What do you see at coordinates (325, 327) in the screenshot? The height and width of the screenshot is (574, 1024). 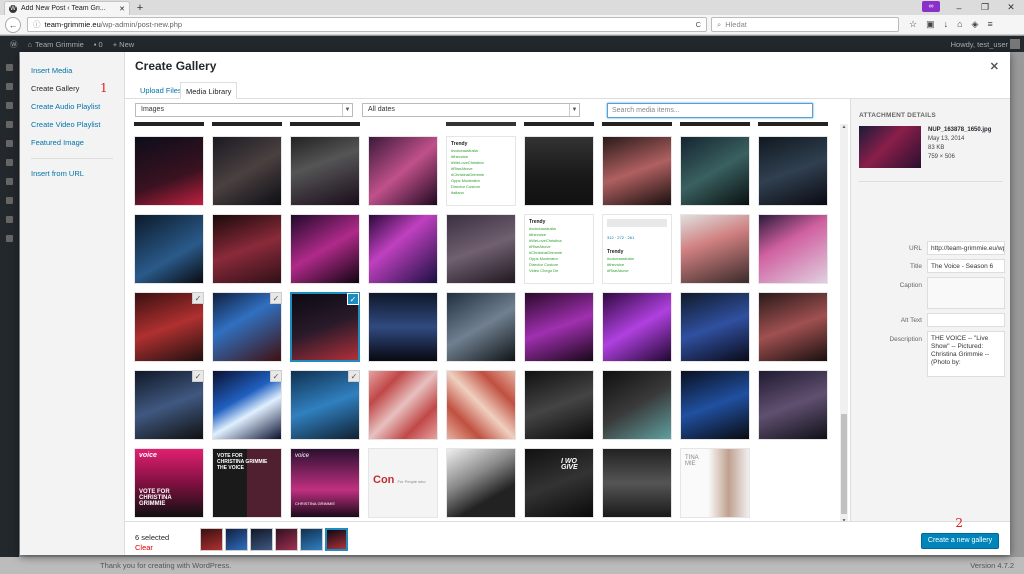 I see `attachment-selected-active: ✓` at bounding box center [325, 327].